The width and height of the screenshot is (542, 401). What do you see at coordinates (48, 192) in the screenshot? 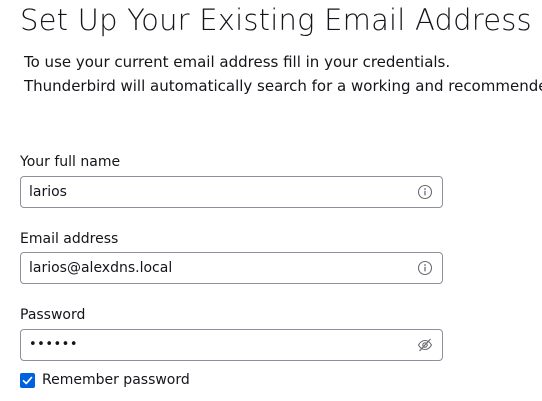
I see `full-name-value: larios` at bounding box center [48, 192].